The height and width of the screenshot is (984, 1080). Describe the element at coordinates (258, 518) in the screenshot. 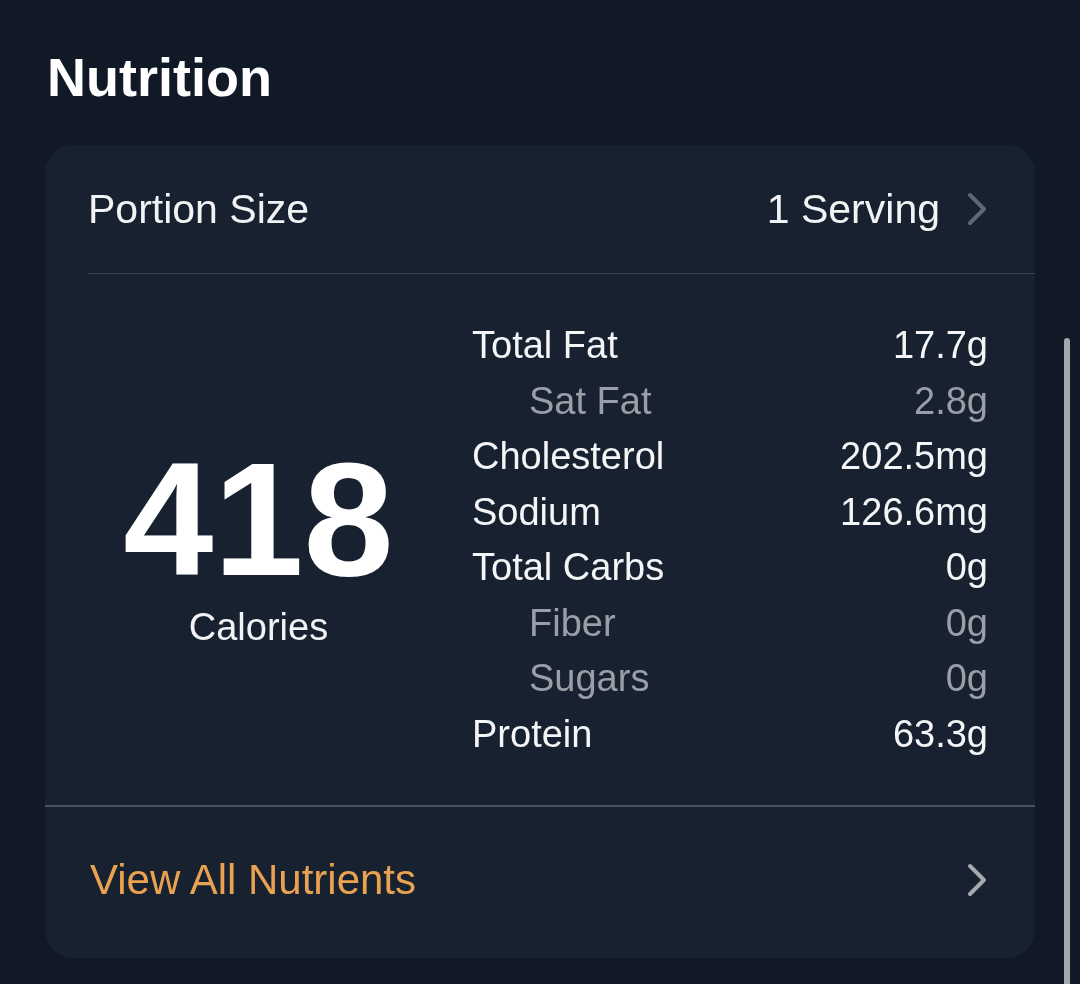

I see `calories-value: 418` at that location.